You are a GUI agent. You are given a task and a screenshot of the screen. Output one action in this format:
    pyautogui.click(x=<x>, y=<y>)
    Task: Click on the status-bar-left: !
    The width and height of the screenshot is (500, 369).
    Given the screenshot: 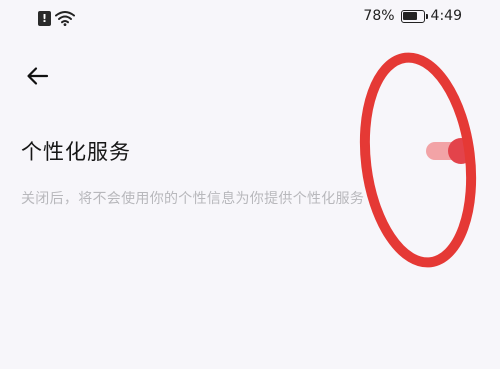 What is the action you would take?
    pyautogui.click(x=56, y=18)
    